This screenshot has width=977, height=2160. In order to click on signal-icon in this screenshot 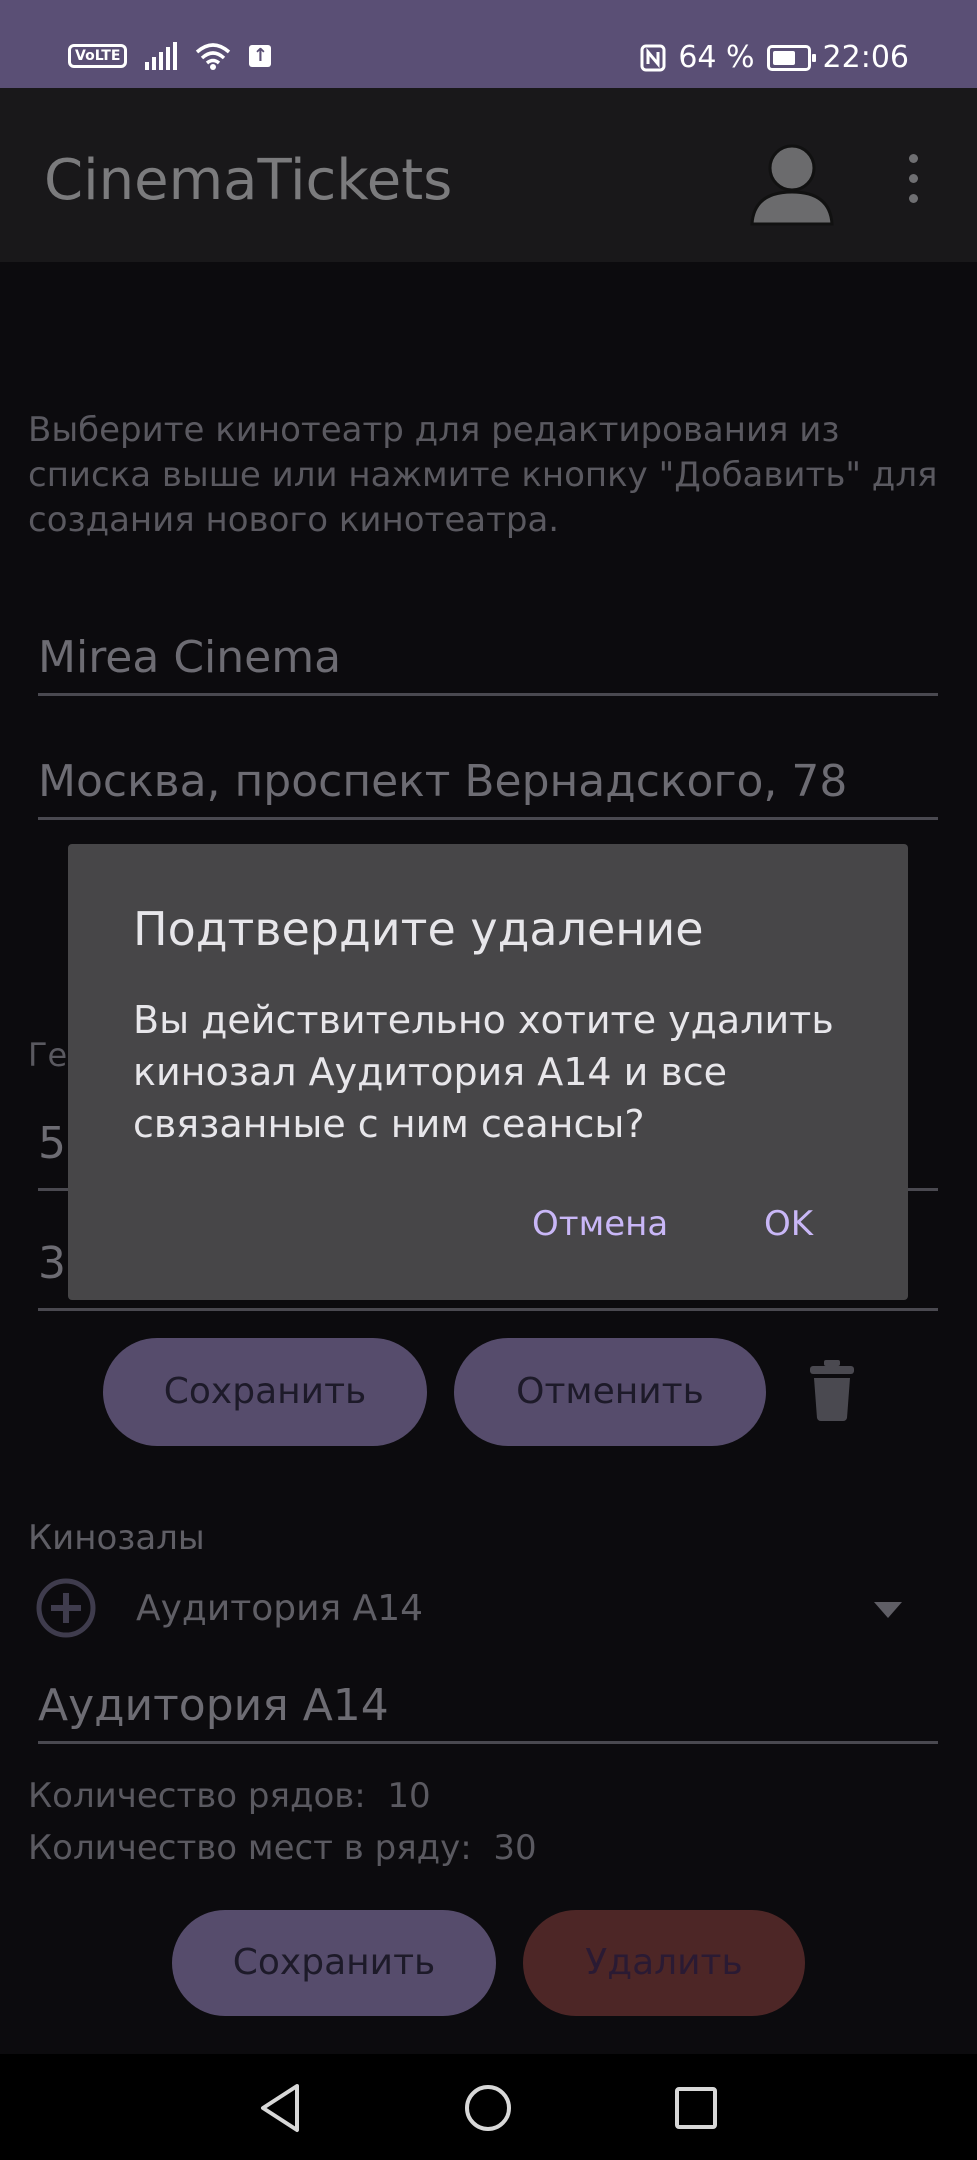, I will do `click(161, 56)`.